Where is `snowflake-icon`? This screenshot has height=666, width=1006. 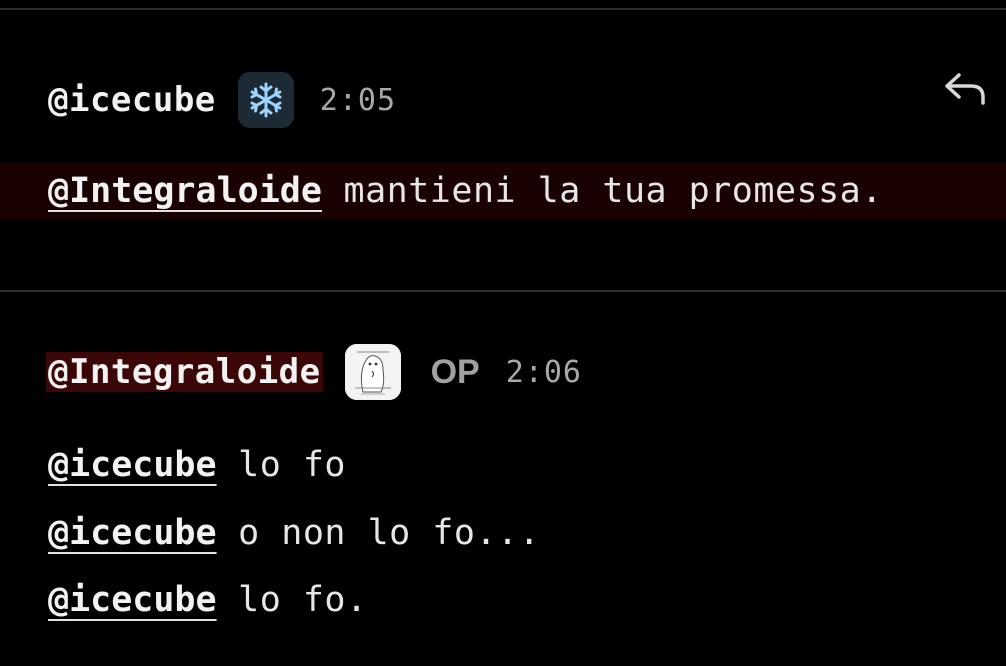 snowflake-icon is located at coordinates (265, 100).